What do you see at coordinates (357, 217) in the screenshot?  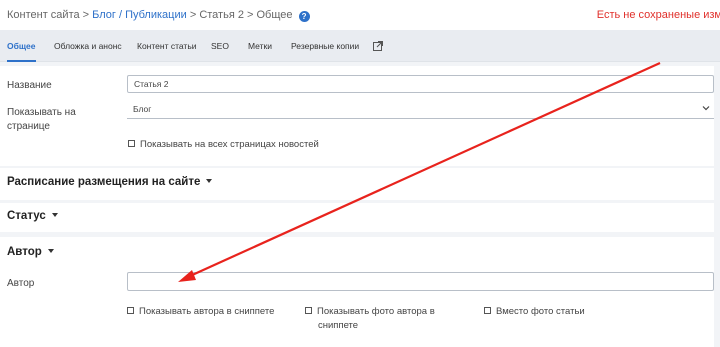 I see `status-section: Статус` at bounding box center [357, 217].